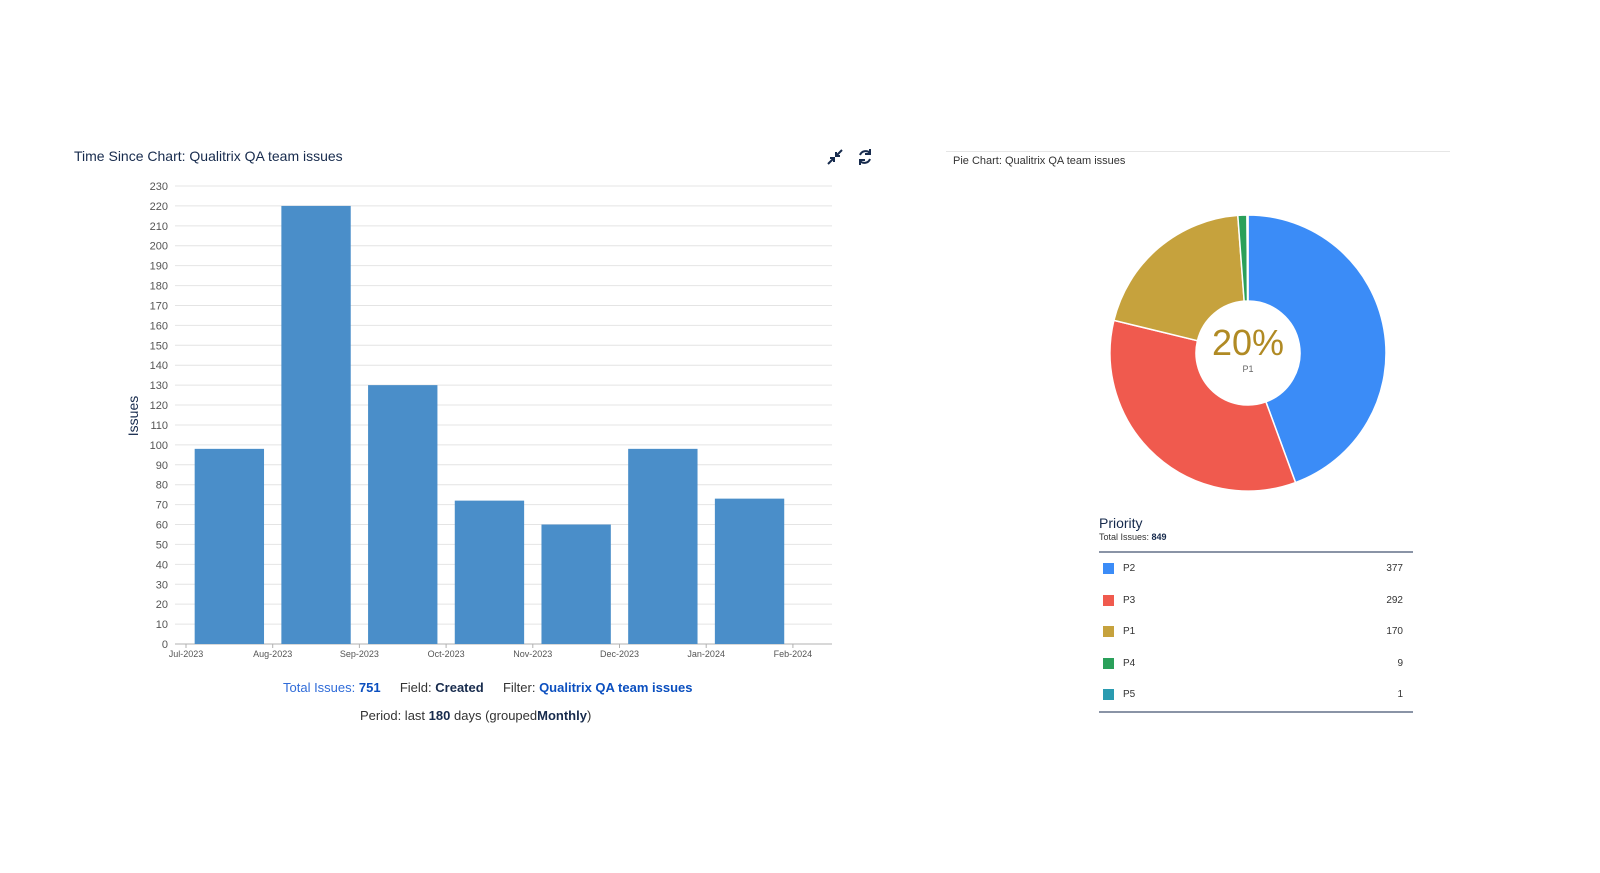 This screenshot has height=873, width=1600. Describe the element at coordinates (159, 267) in the screenshot. I see `y-tick-label: 190` at that location.